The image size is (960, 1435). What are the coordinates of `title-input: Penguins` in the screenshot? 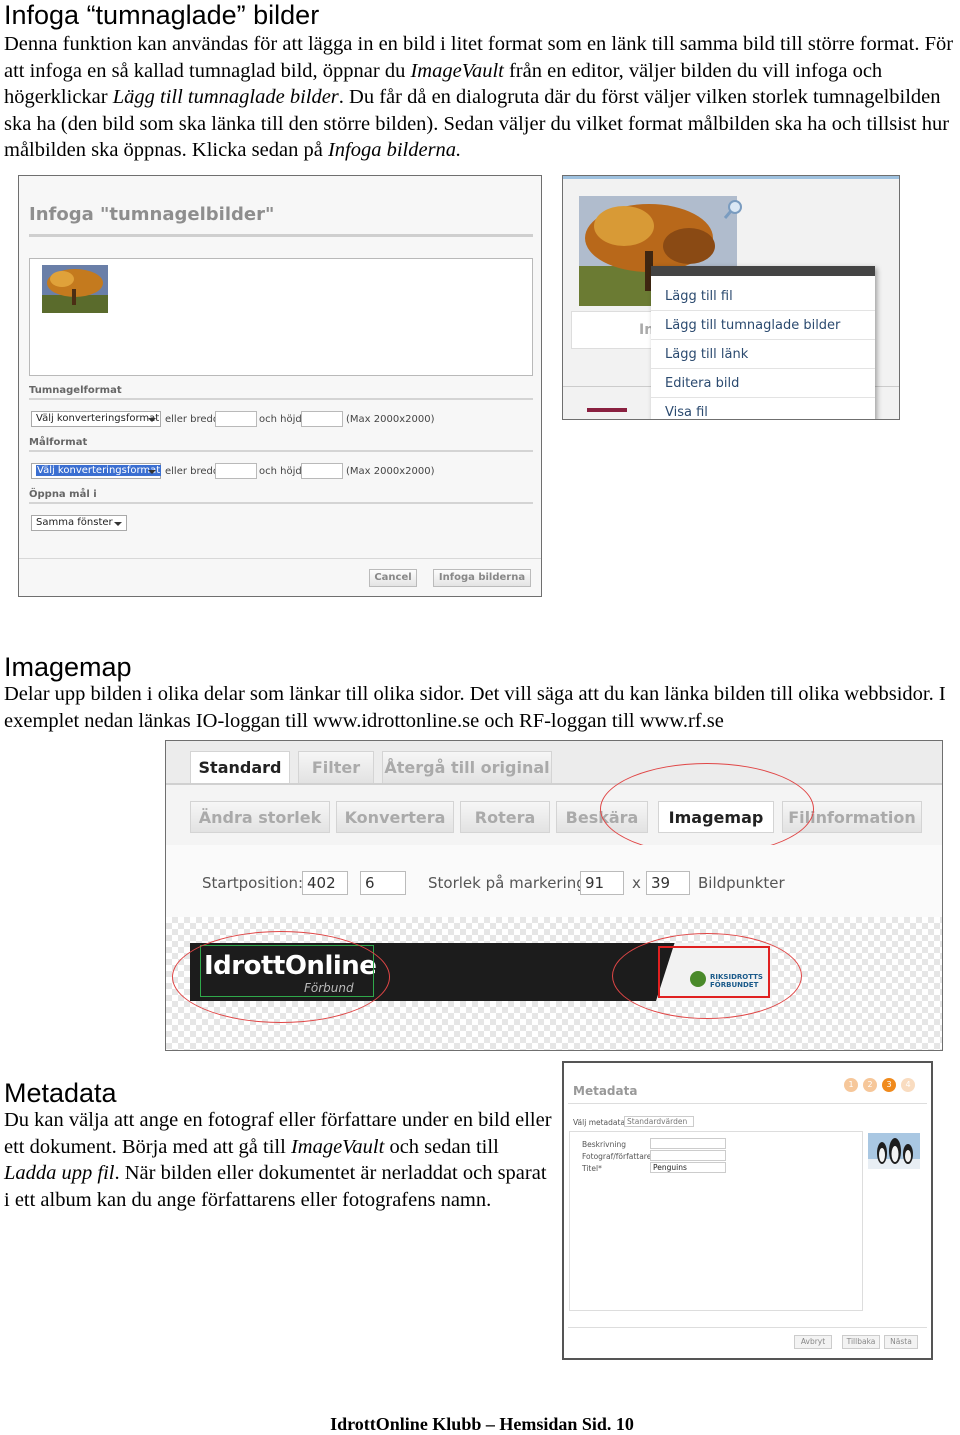 It's located at (688, 1167).